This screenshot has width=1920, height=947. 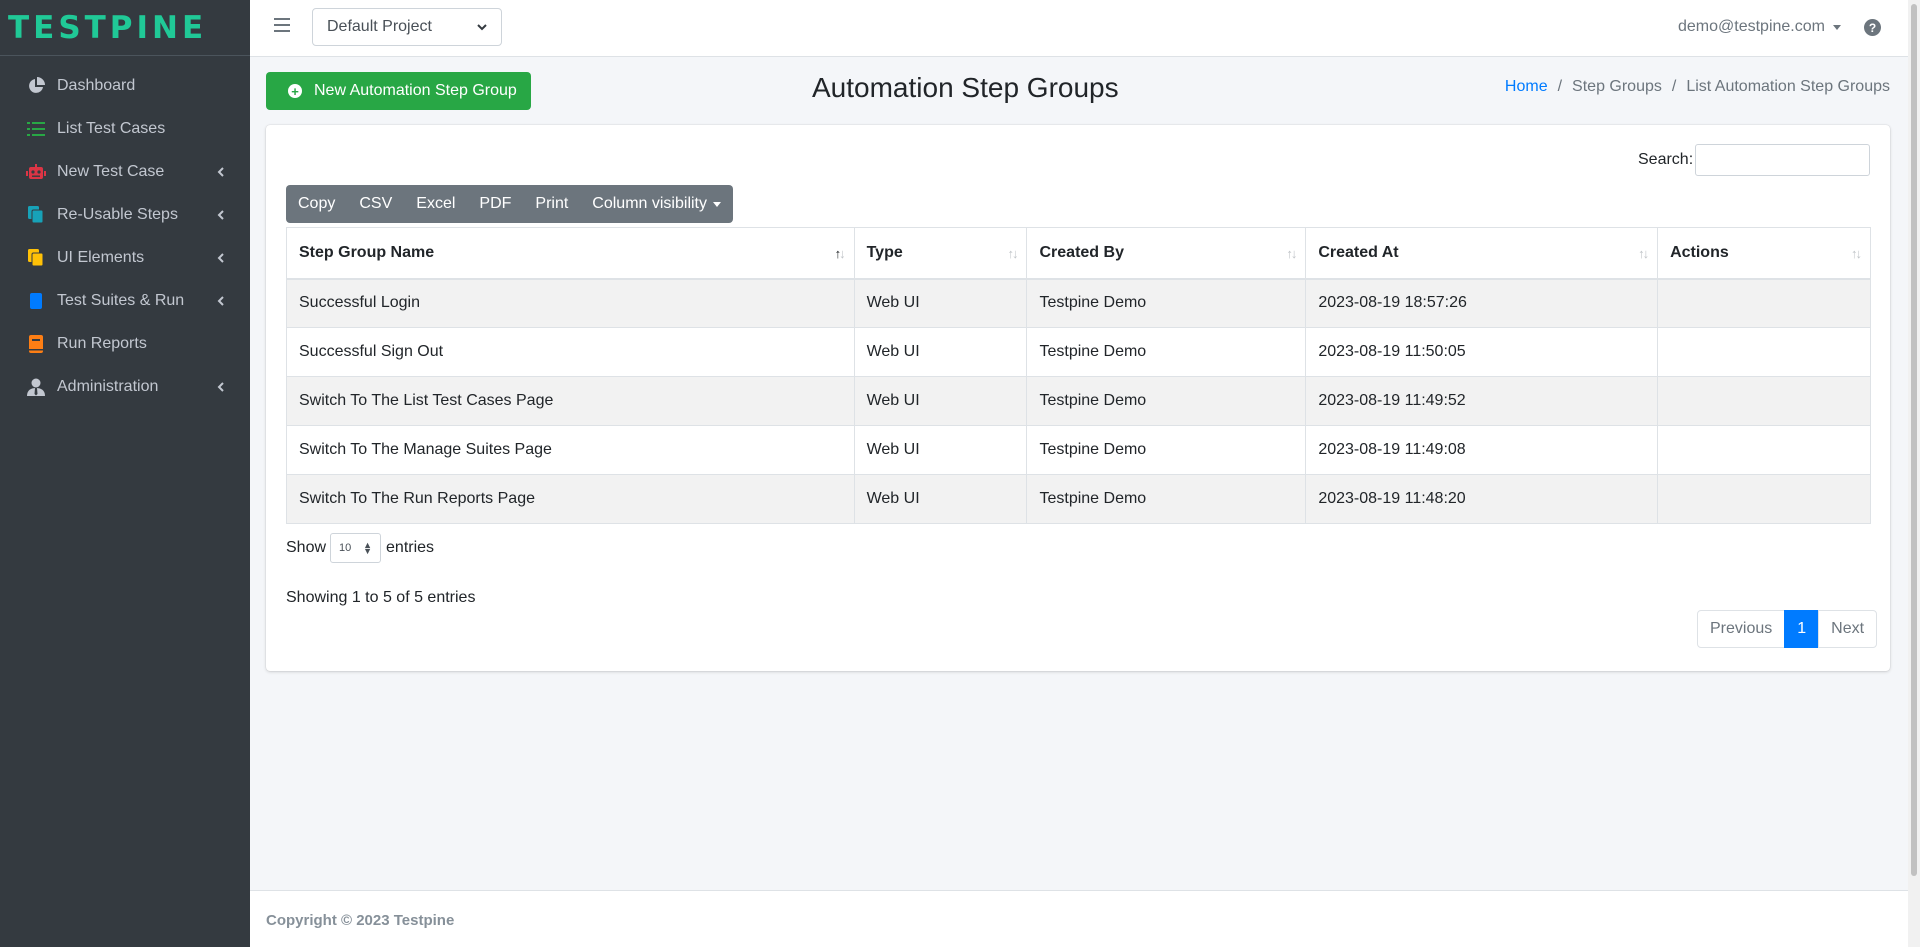 I want to click on copyright-text: Copyright © 2023 Testpine, so click(x=360, y=920).